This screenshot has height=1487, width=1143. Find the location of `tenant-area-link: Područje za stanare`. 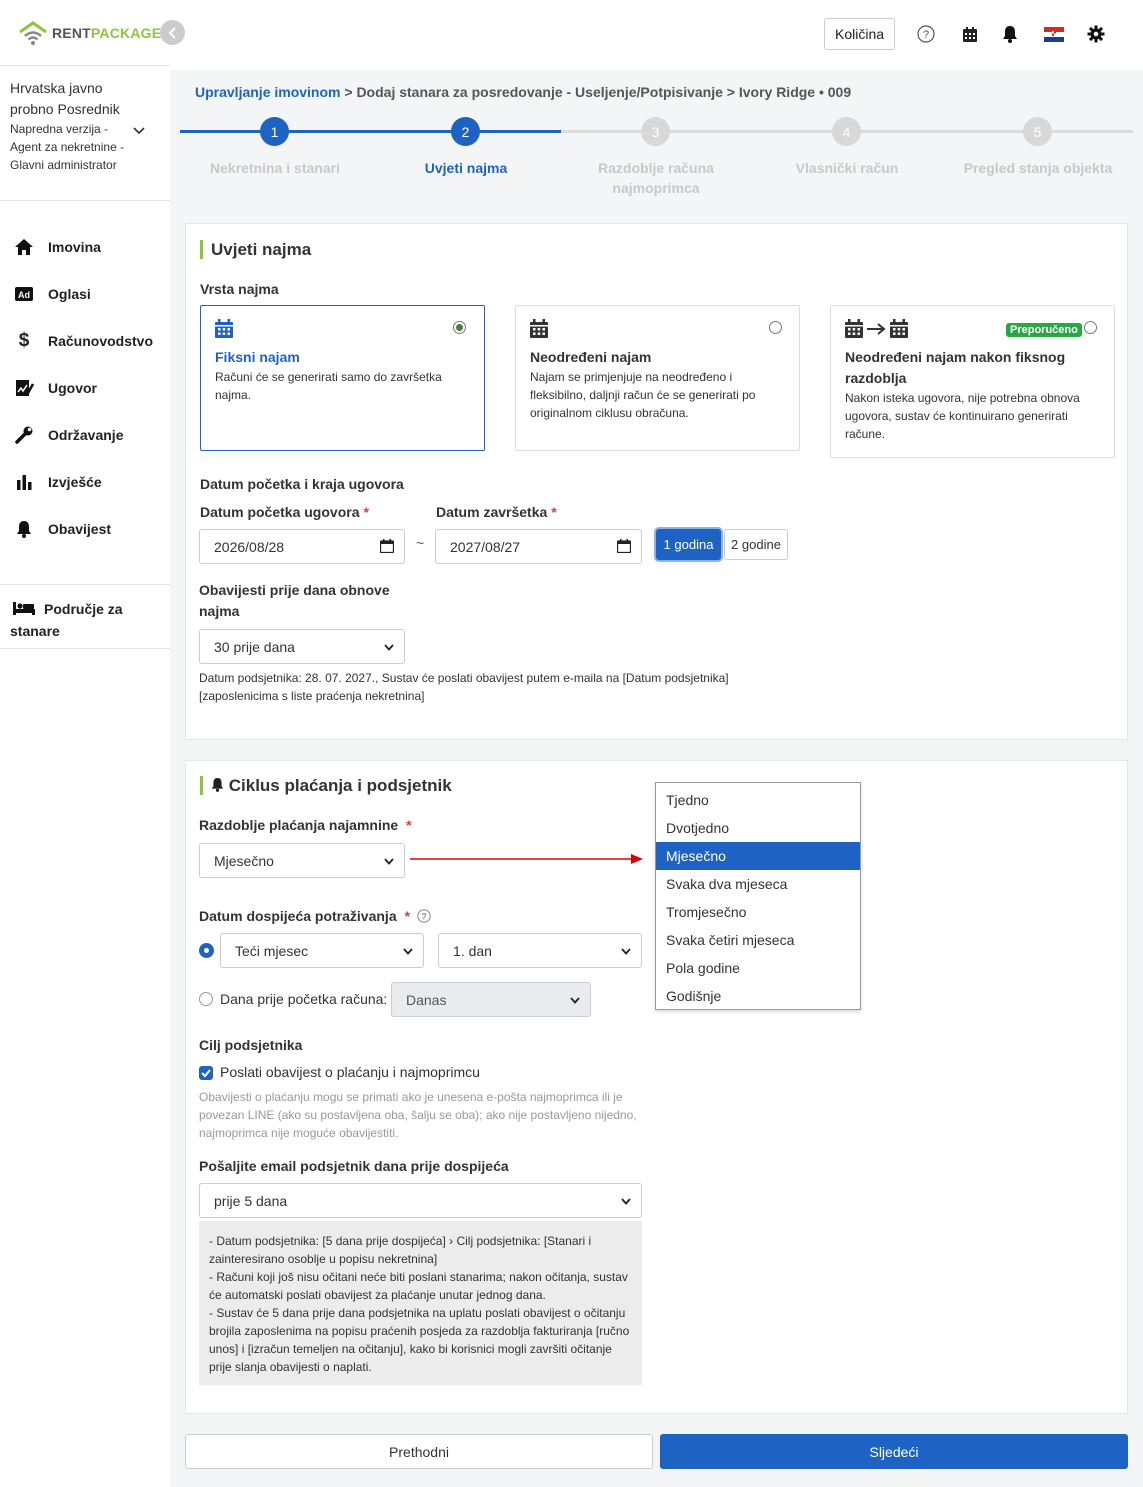

tenant-area-link: Područje za stanare is located at coordinates (85, 616).